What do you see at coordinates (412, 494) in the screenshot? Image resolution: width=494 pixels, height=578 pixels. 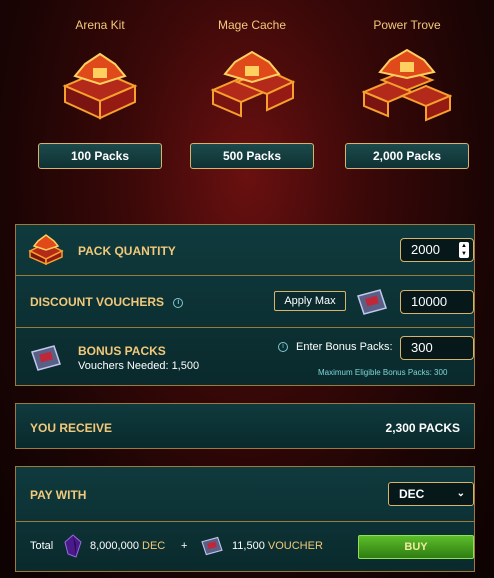 I see `currency-select-value: DEC` at bounding box center [412, 494].